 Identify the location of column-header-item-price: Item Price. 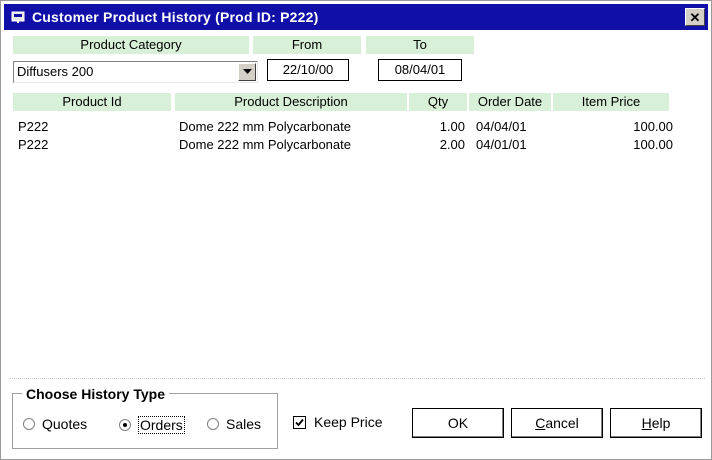
(611, 102).